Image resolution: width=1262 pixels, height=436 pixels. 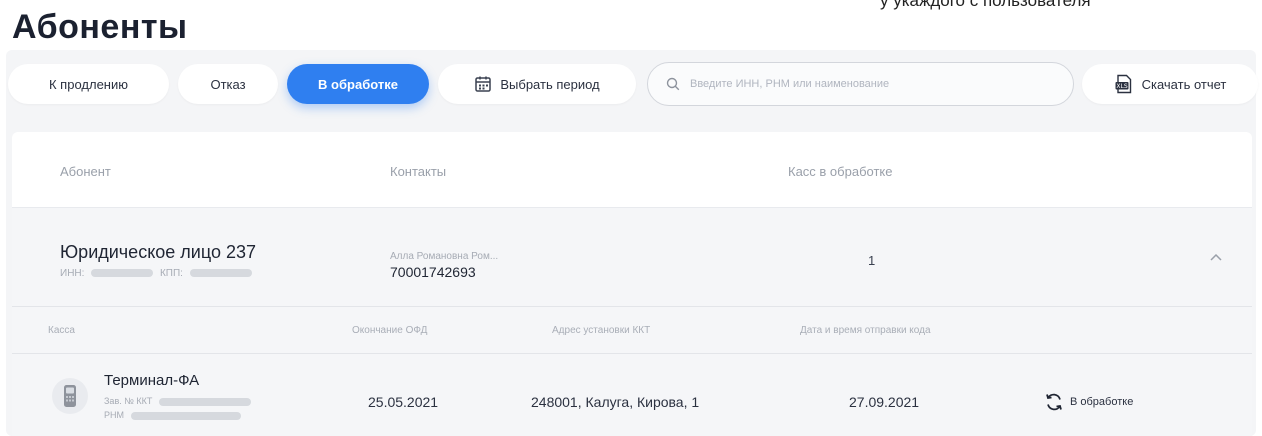 What do you see at coordinates (158, 273) in the screenshot?
I see `subscriber-requisites: ИНН: КПП:` at bounding box center [158, 273].